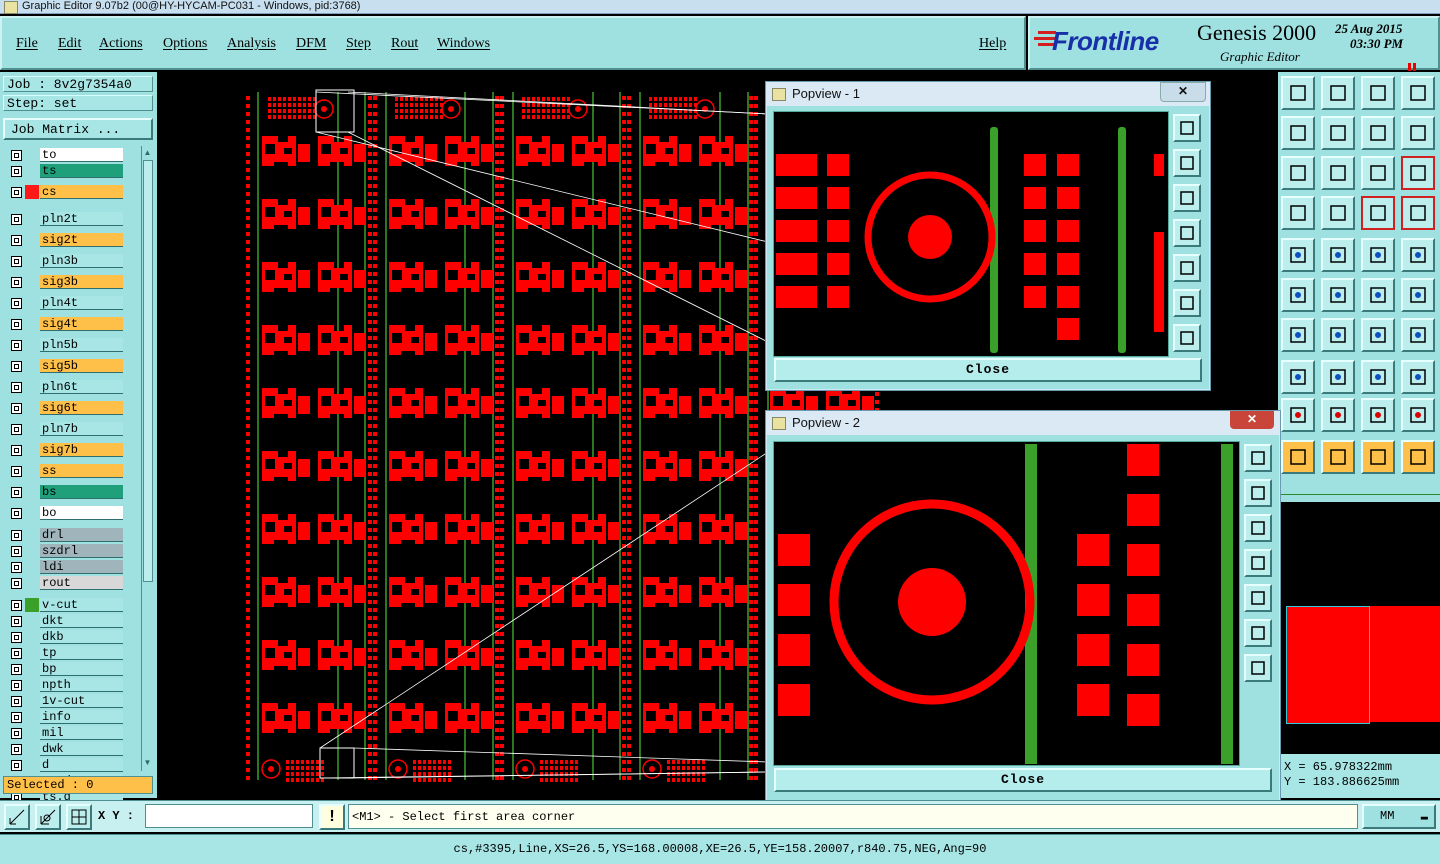  What do you see at coordinates (66, 282) in the screenshot?
I see `layer-row: sig3b` at bounding box center [66, 282].